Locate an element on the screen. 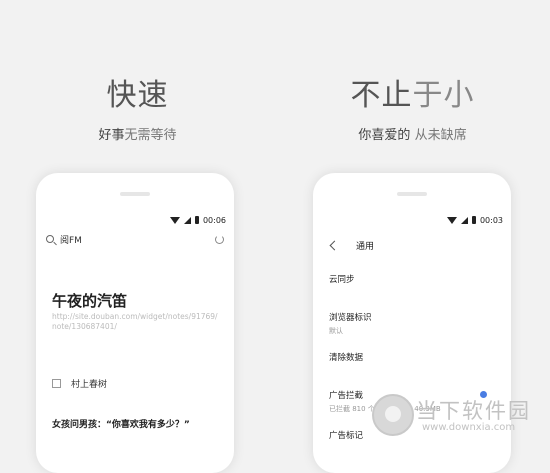  watermark-logo-icon is located at coordinates (393, 415).